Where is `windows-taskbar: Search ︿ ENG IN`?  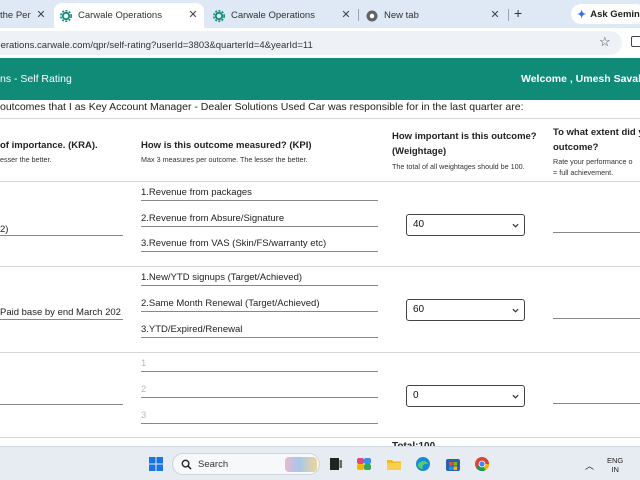
windows-taskbar: Search ︿ ENG IN is located at coordinates (320, 463).